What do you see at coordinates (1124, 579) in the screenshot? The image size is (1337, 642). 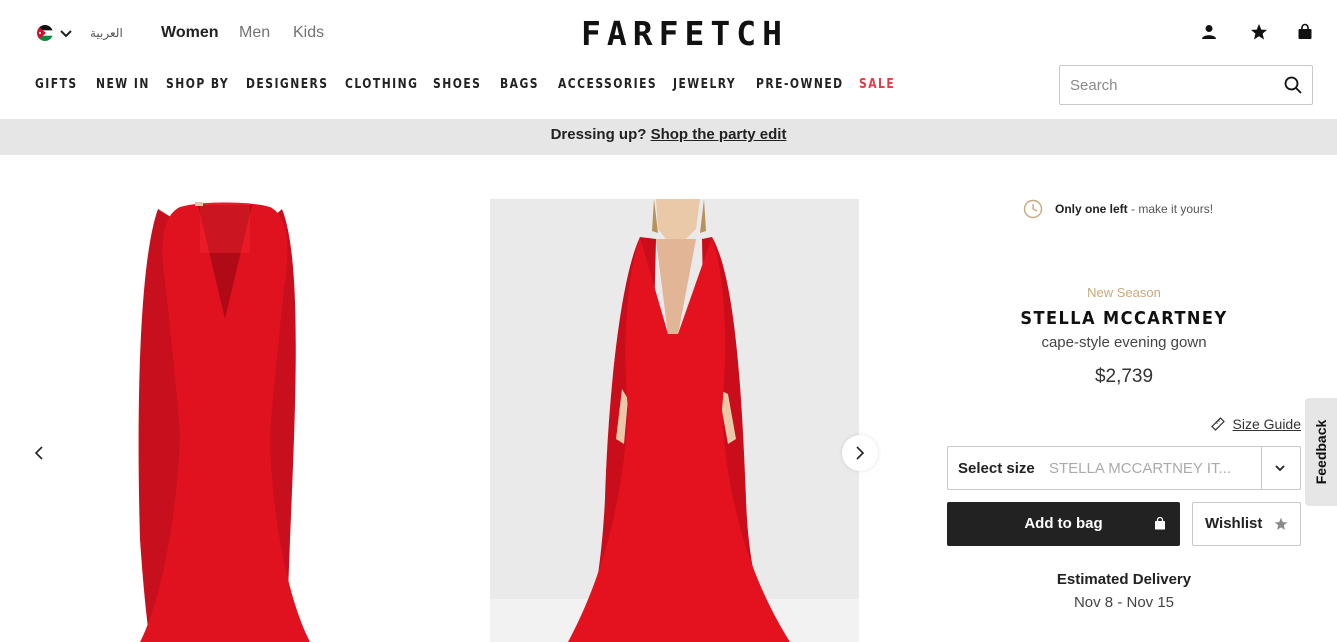 I see `delivery-title: Estimated Delivery` at bounding box center [1124, 579].